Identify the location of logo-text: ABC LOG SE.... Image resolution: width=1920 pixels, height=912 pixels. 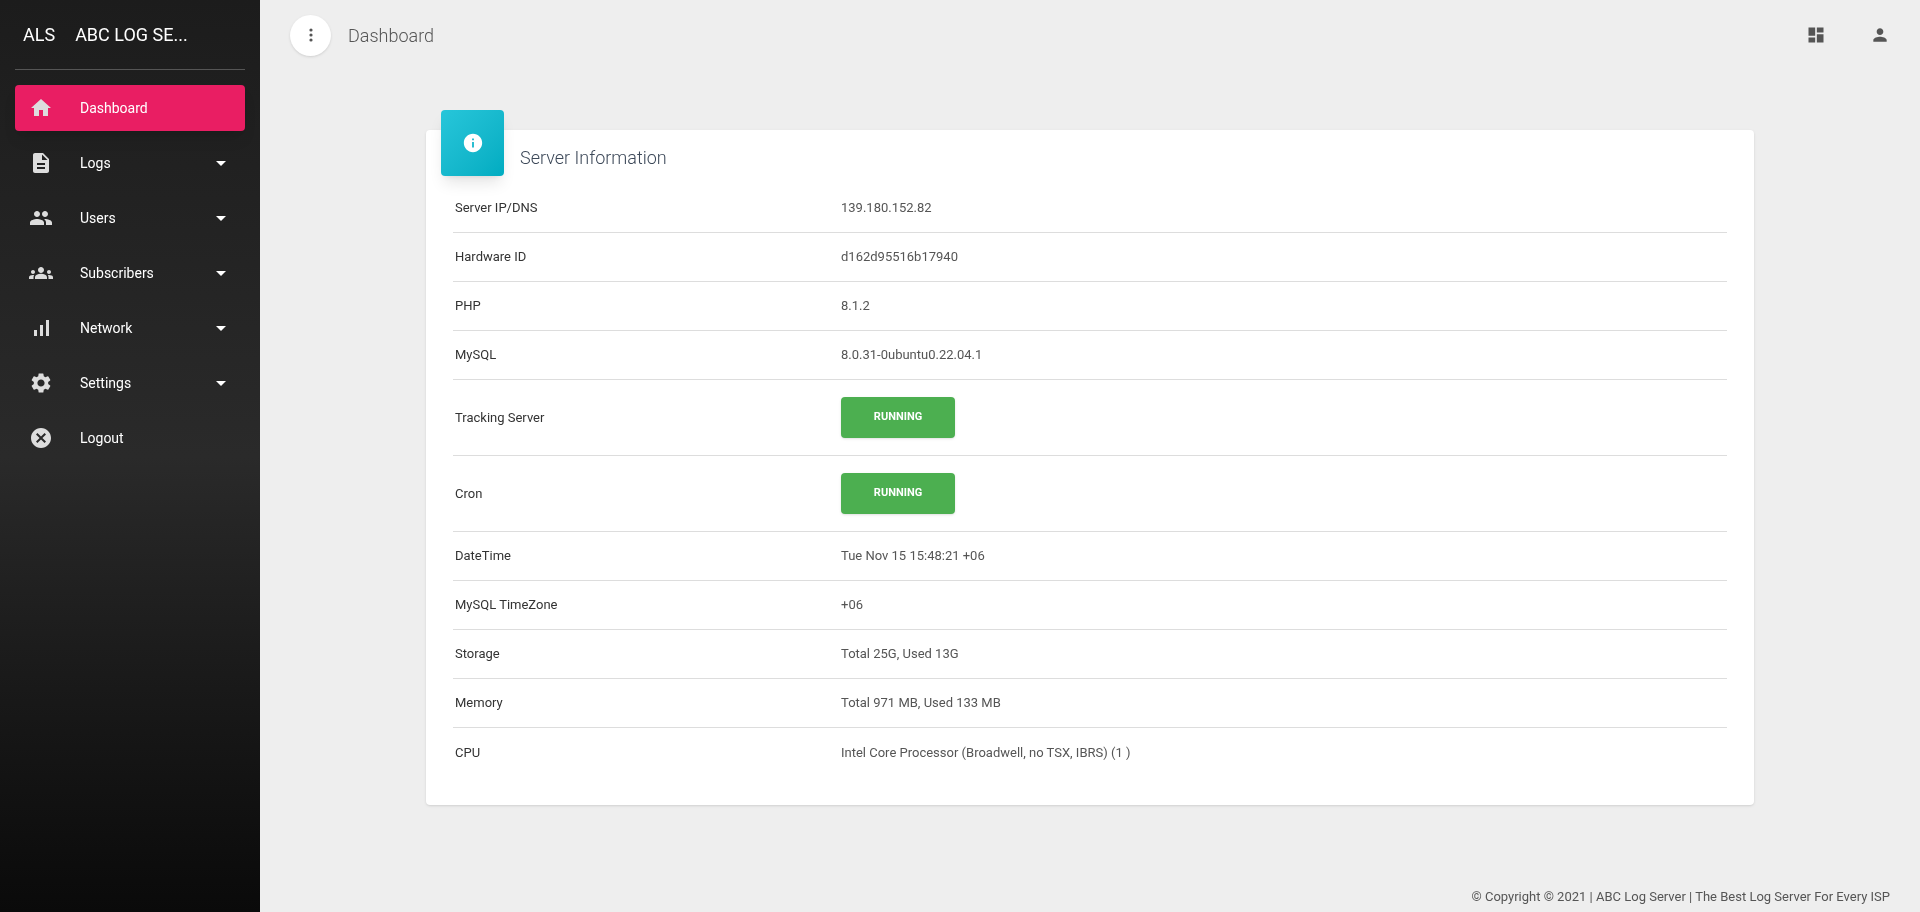
(131, 35).